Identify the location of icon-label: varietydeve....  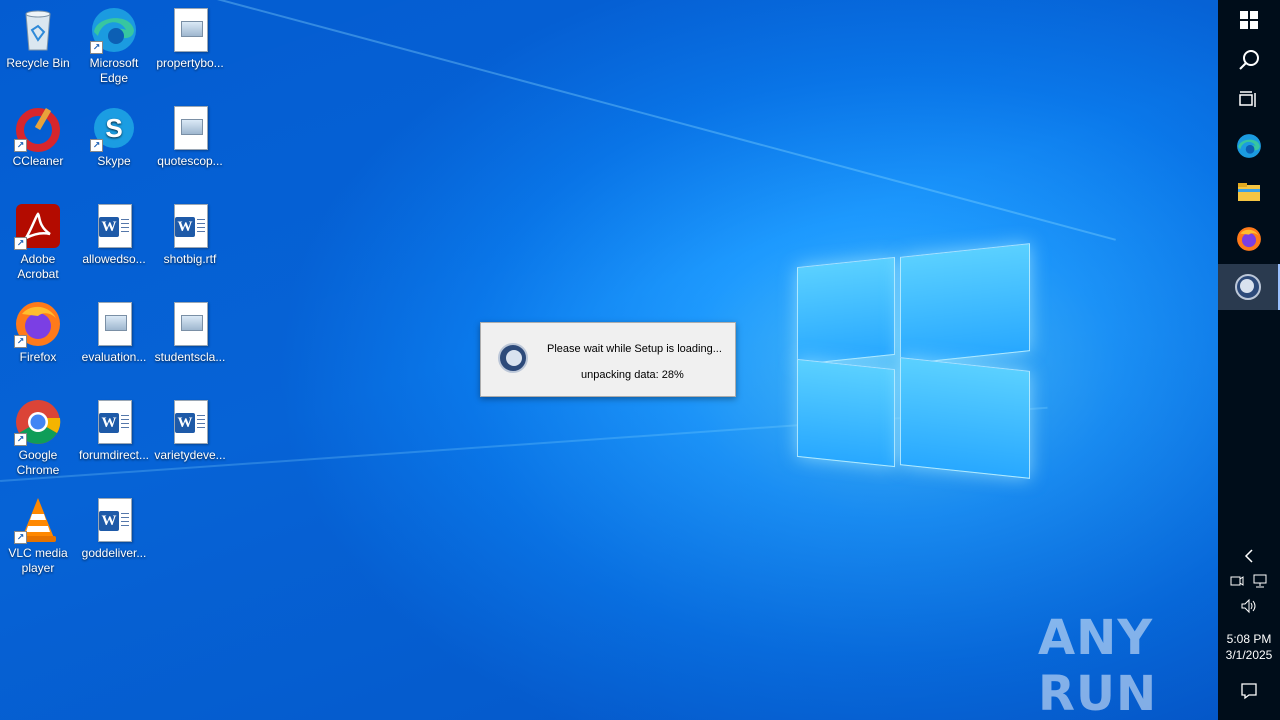
(190, 455).